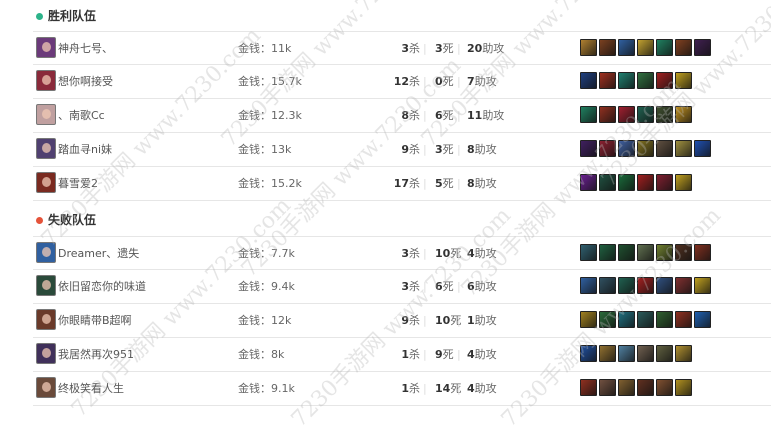 The height and width of the screenshot is (433, 771). What do you see at coordinates (402, 184) in the screenshot?
I see `player-row: 暮雪爱2 金钱：15.2k 17杀 | 5死 | 8助攻` at bounding box center [402, 184].